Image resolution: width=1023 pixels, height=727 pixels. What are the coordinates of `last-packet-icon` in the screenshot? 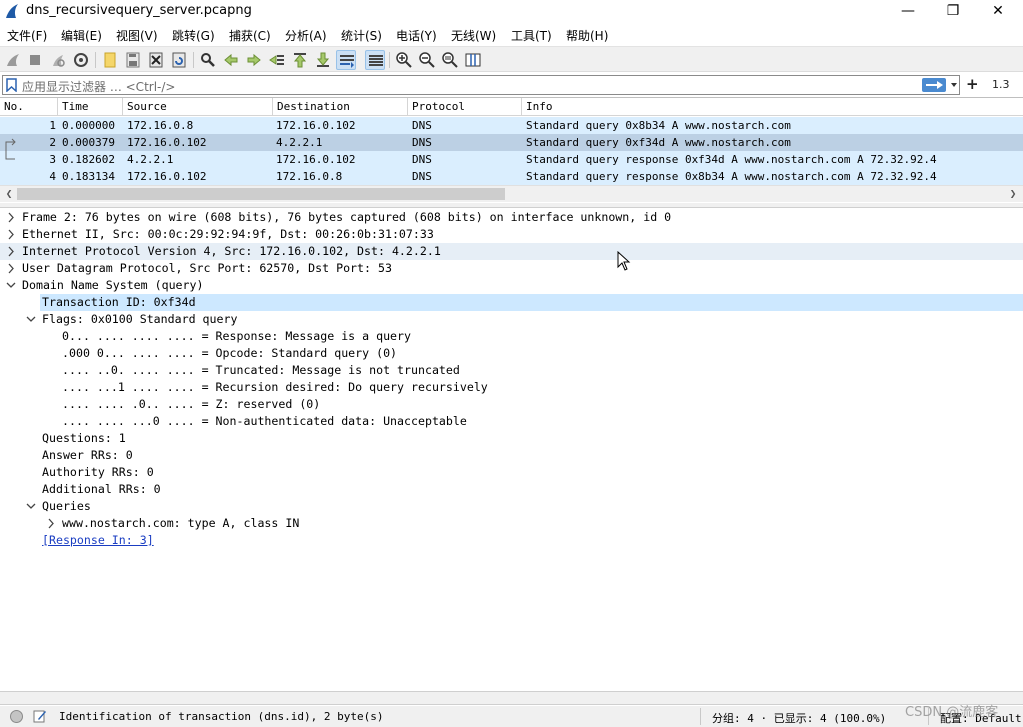 It's located at (323, 60).